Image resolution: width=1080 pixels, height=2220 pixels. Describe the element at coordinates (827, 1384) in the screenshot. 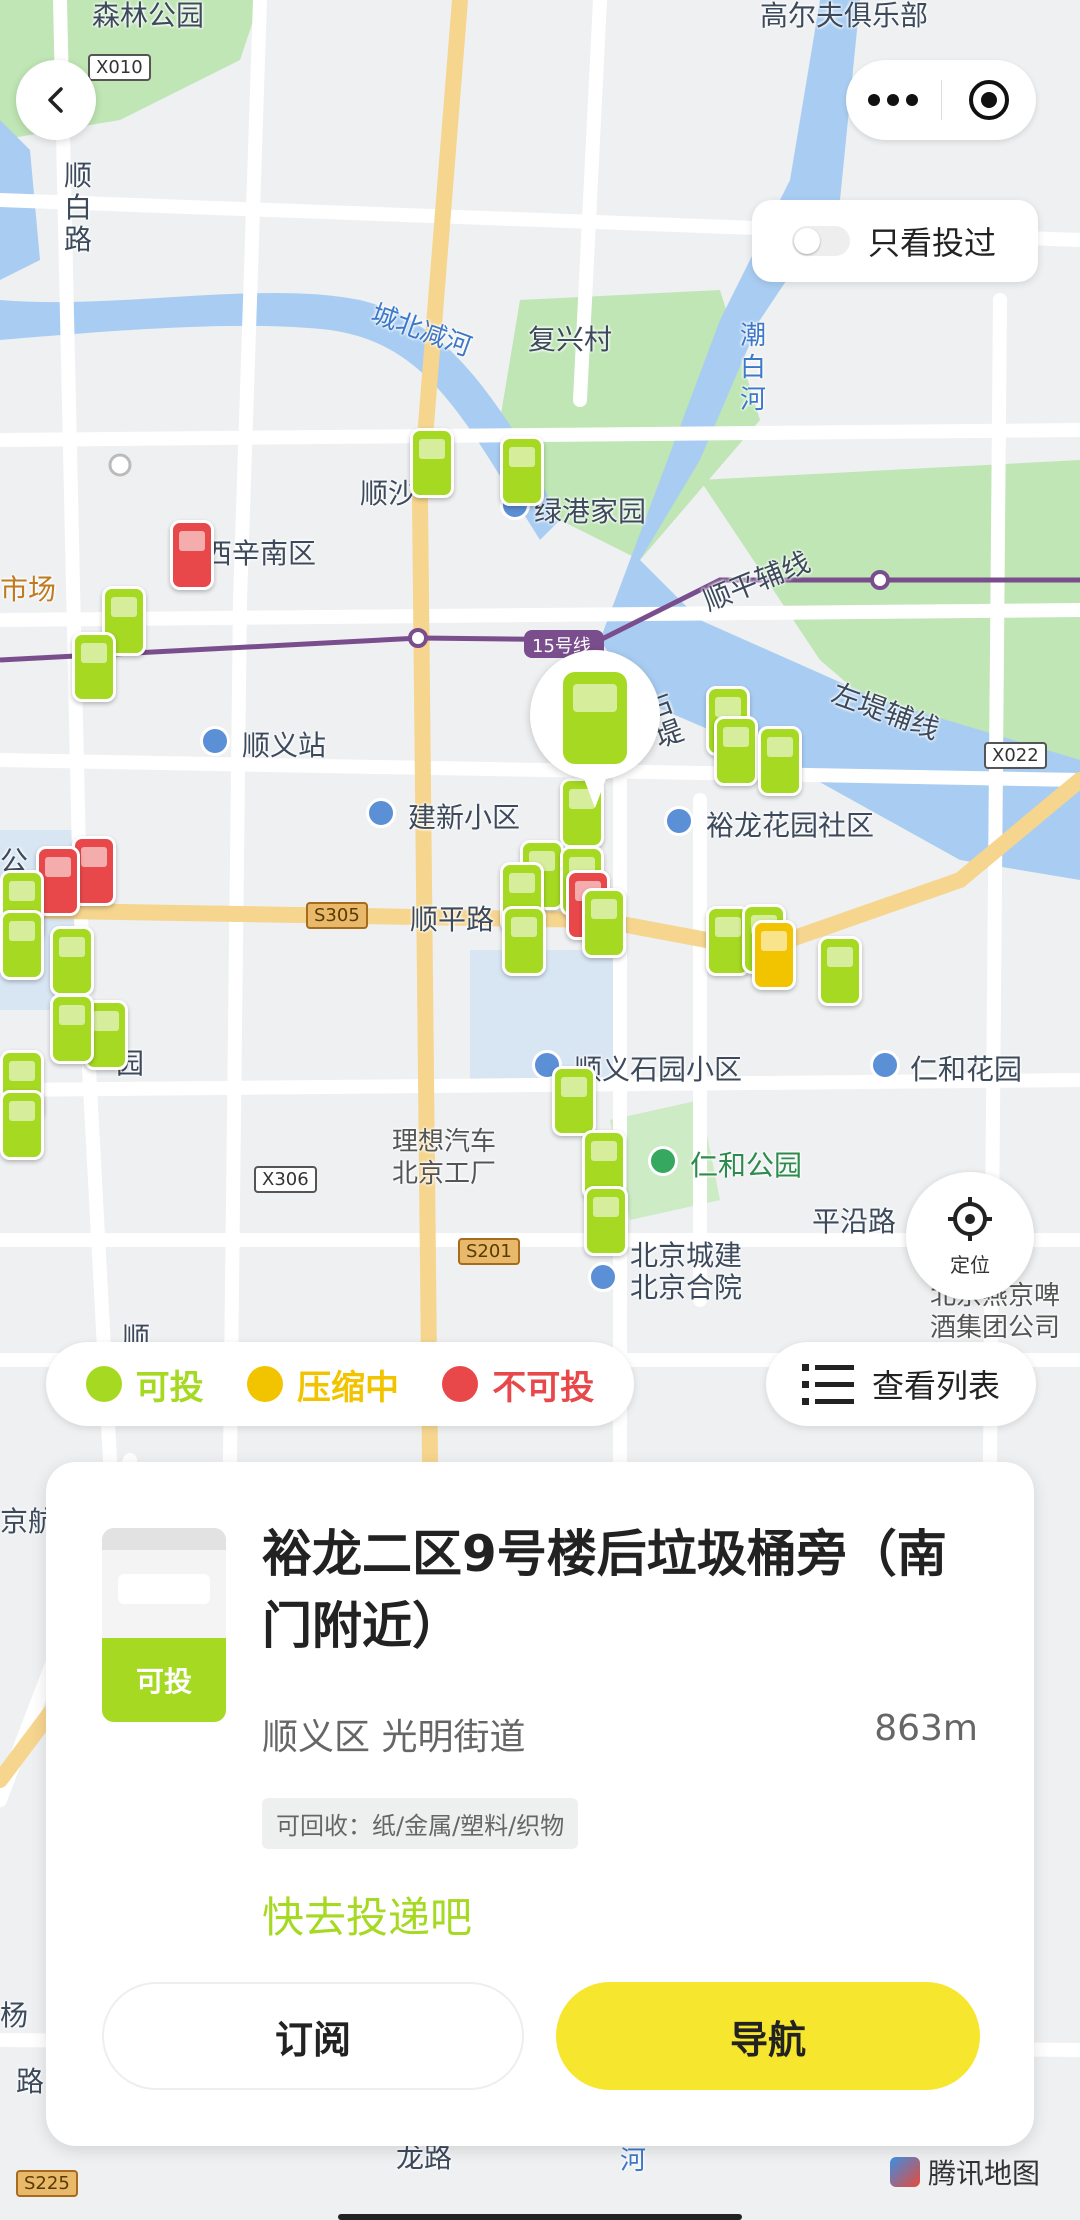

I see `list-icon` at that location.